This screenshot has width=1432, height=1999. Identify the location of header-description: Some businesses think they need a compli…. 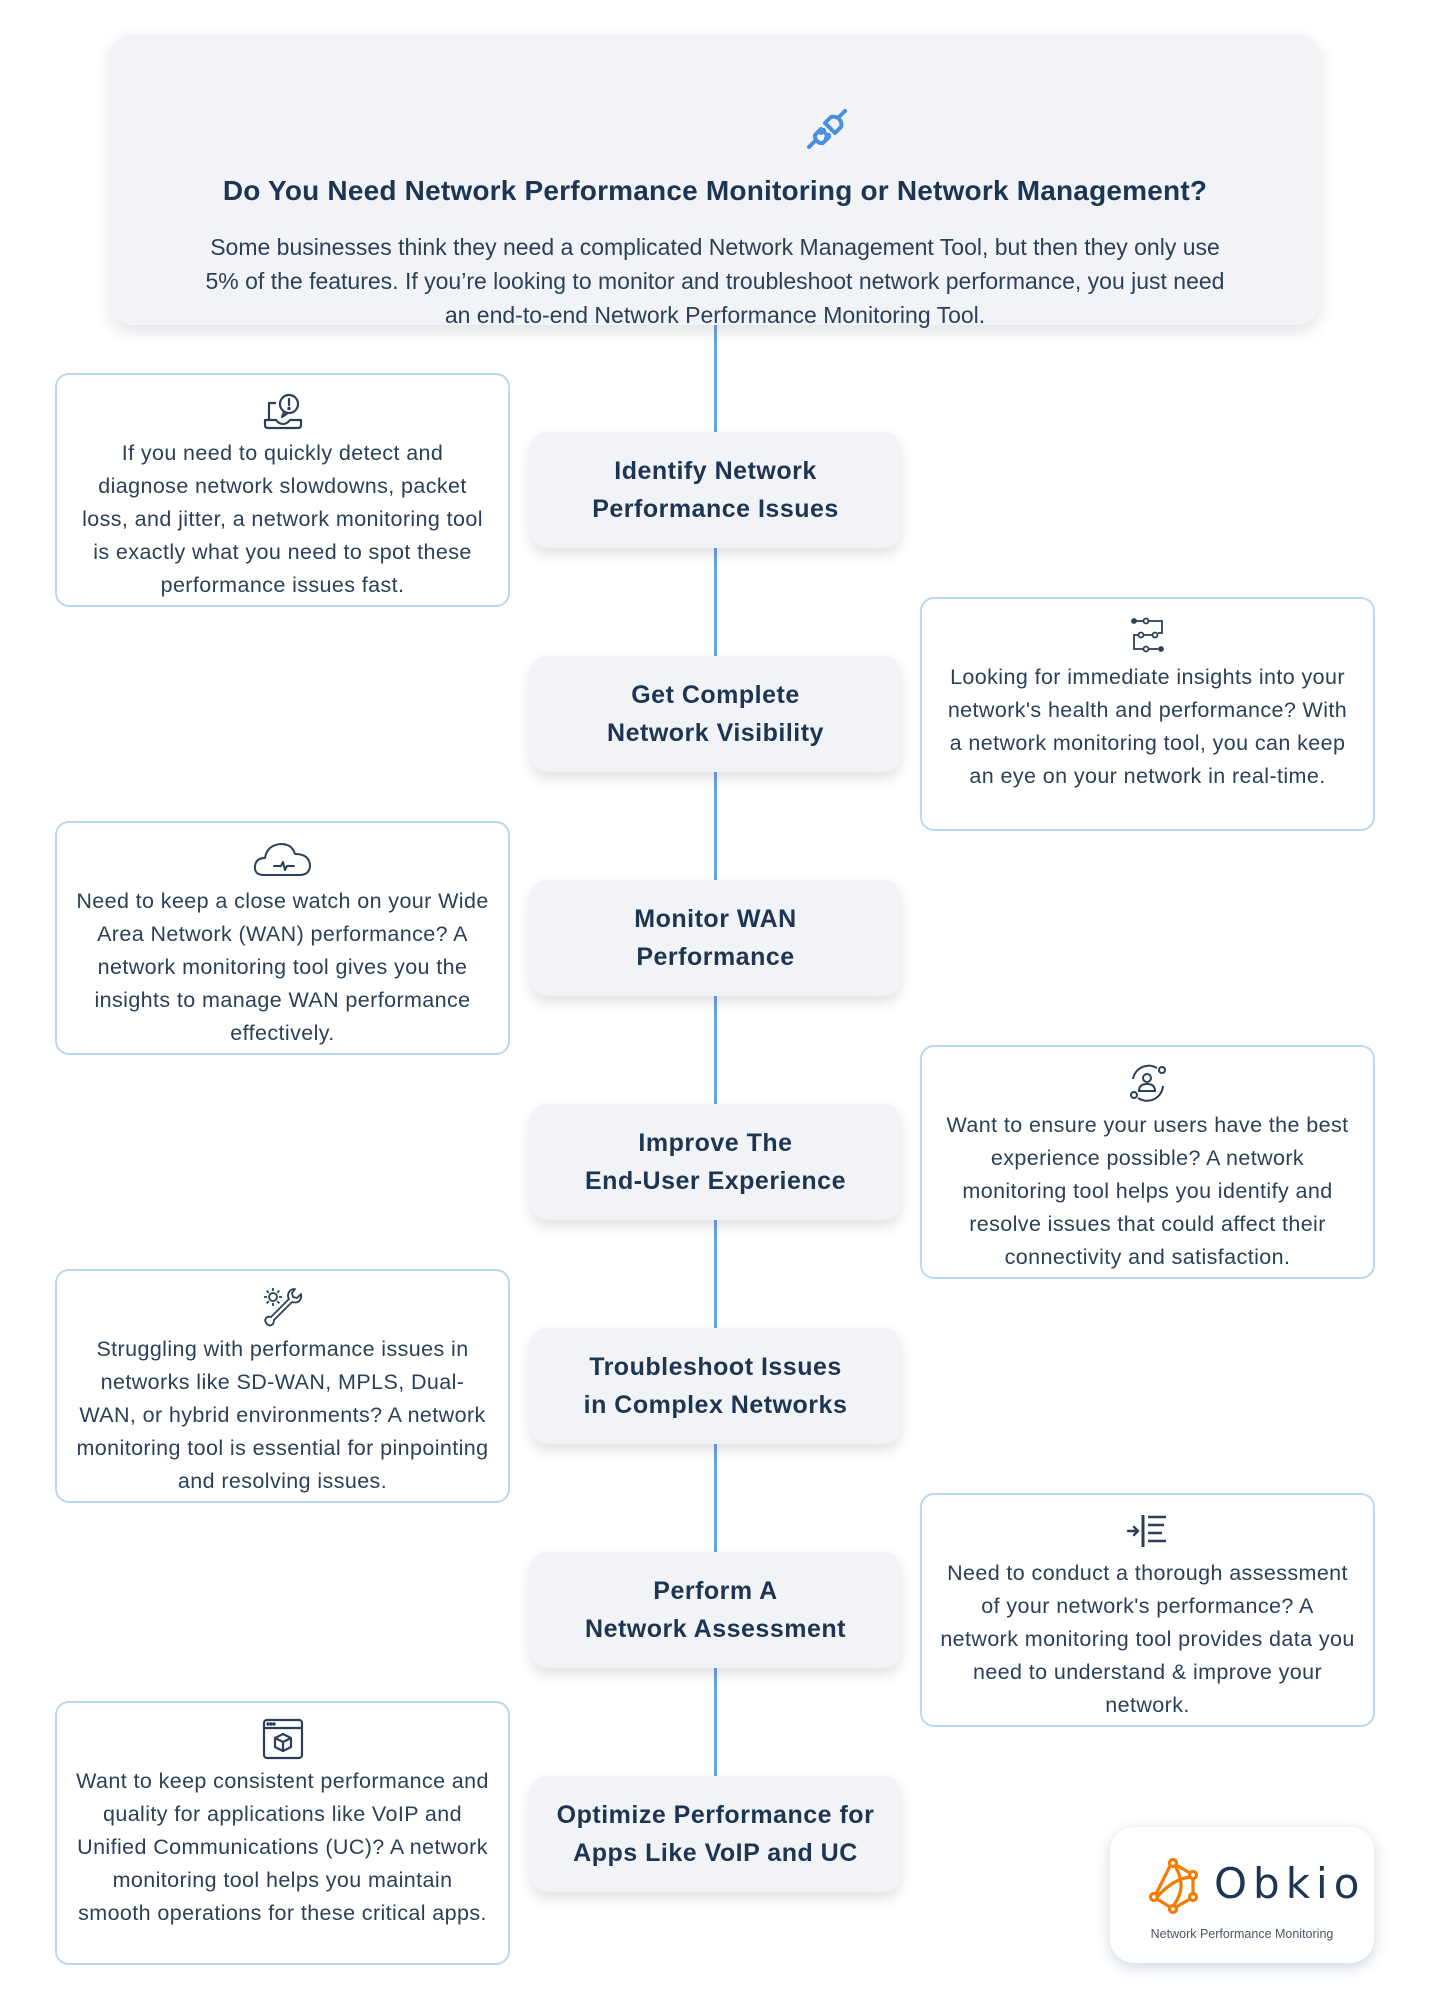
(715, 281).